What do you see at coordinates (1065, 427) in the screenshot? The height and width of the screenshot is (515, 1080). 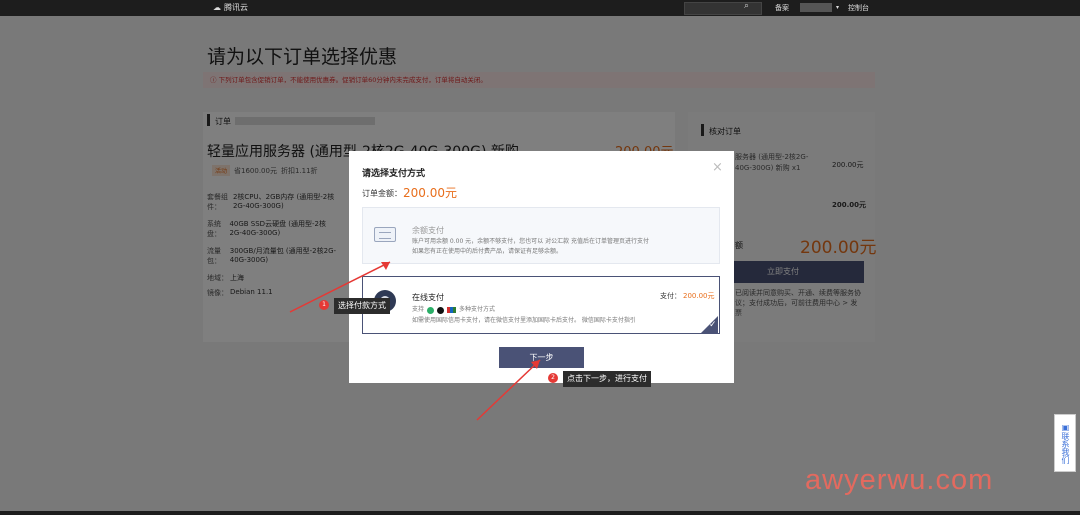 I see `chat-icon: ▣` at bounding box center [1065, 427].